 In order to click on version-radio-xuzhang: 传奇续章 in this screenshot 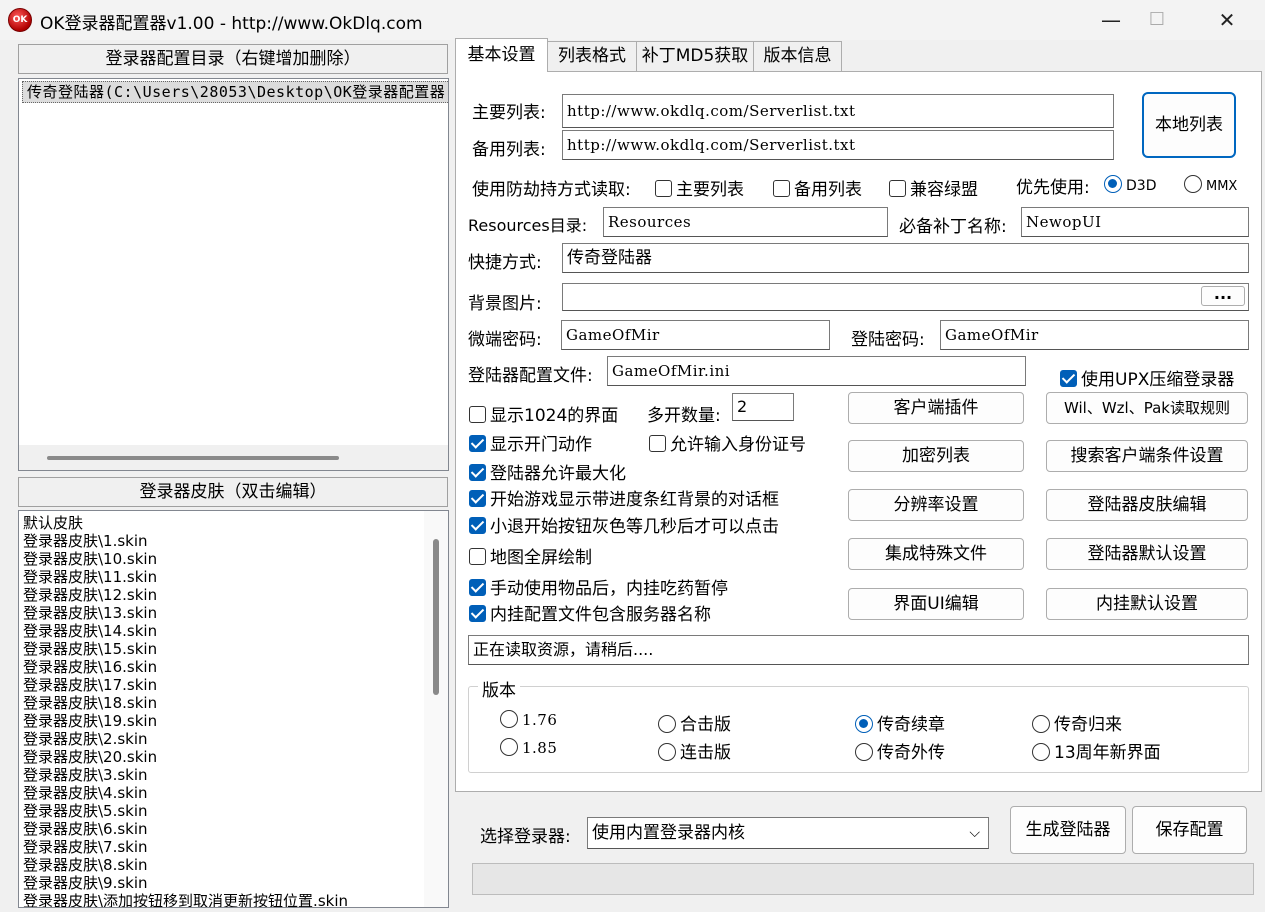, I will do `click(900, 722)`.